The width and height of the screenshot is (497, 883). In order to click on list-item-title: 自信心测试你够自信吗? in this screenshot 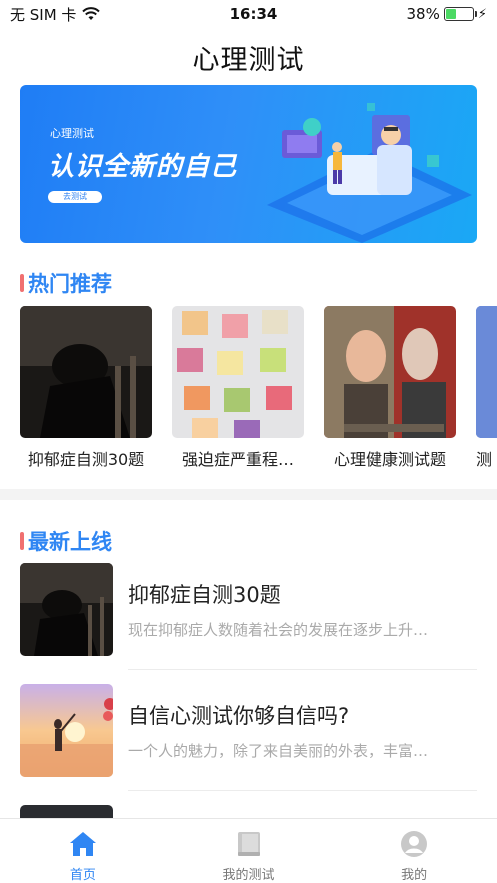, I will do `click(239, 716)`.